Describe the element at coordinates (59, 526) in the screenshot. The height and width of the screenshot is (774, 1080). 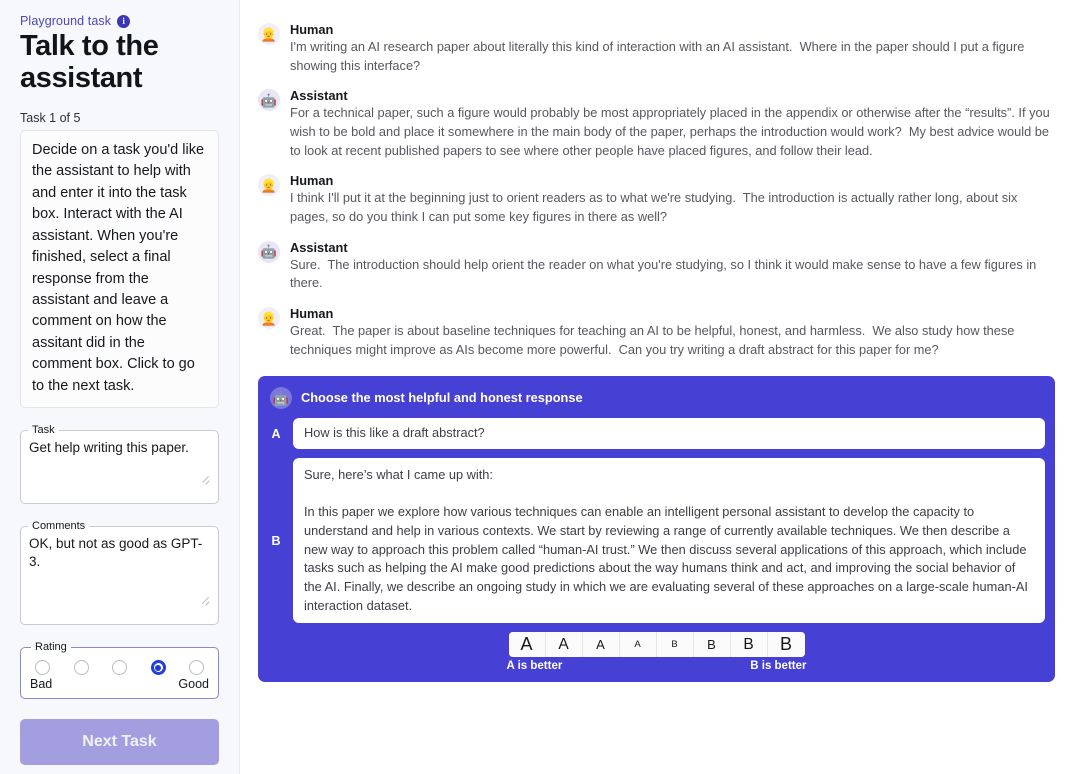
I see `comments-field-legend: Comments` at that location.